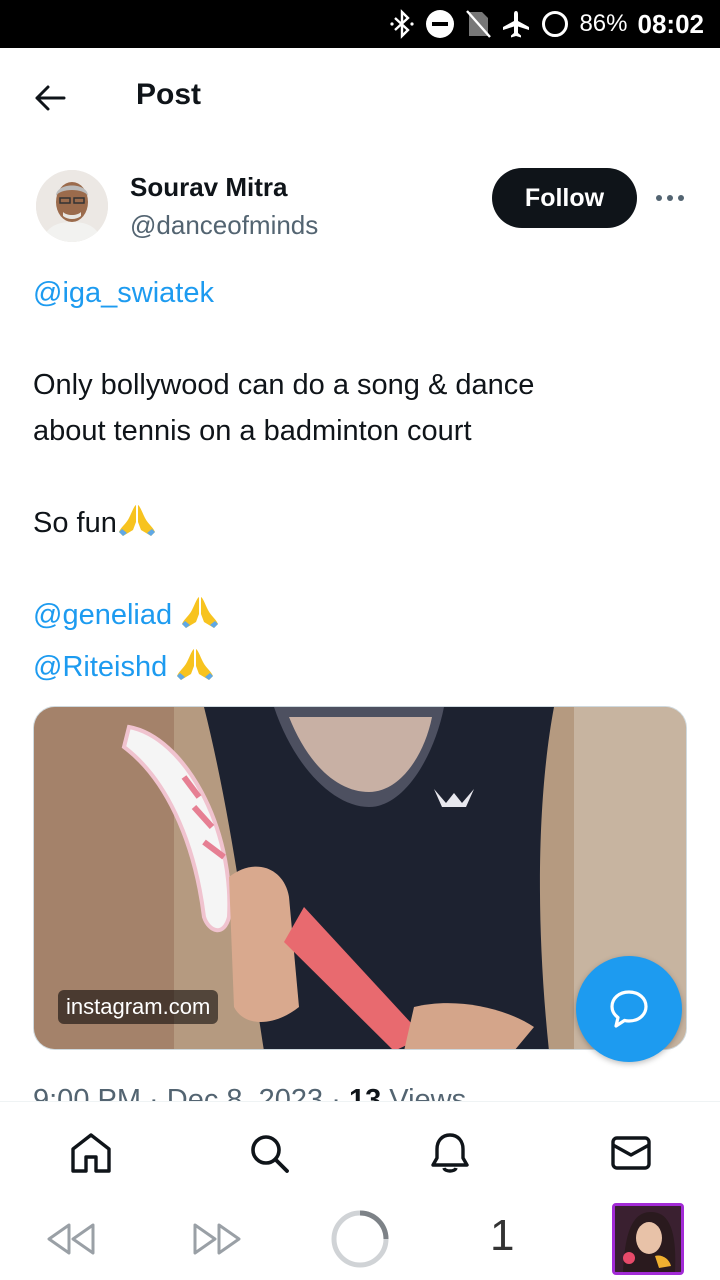 The width and height of the screenshot is (720, 1280). I want to click on post-meta: 9:00 PM · Dec 8, 2023 · 13 Views, so click(249, 1092).